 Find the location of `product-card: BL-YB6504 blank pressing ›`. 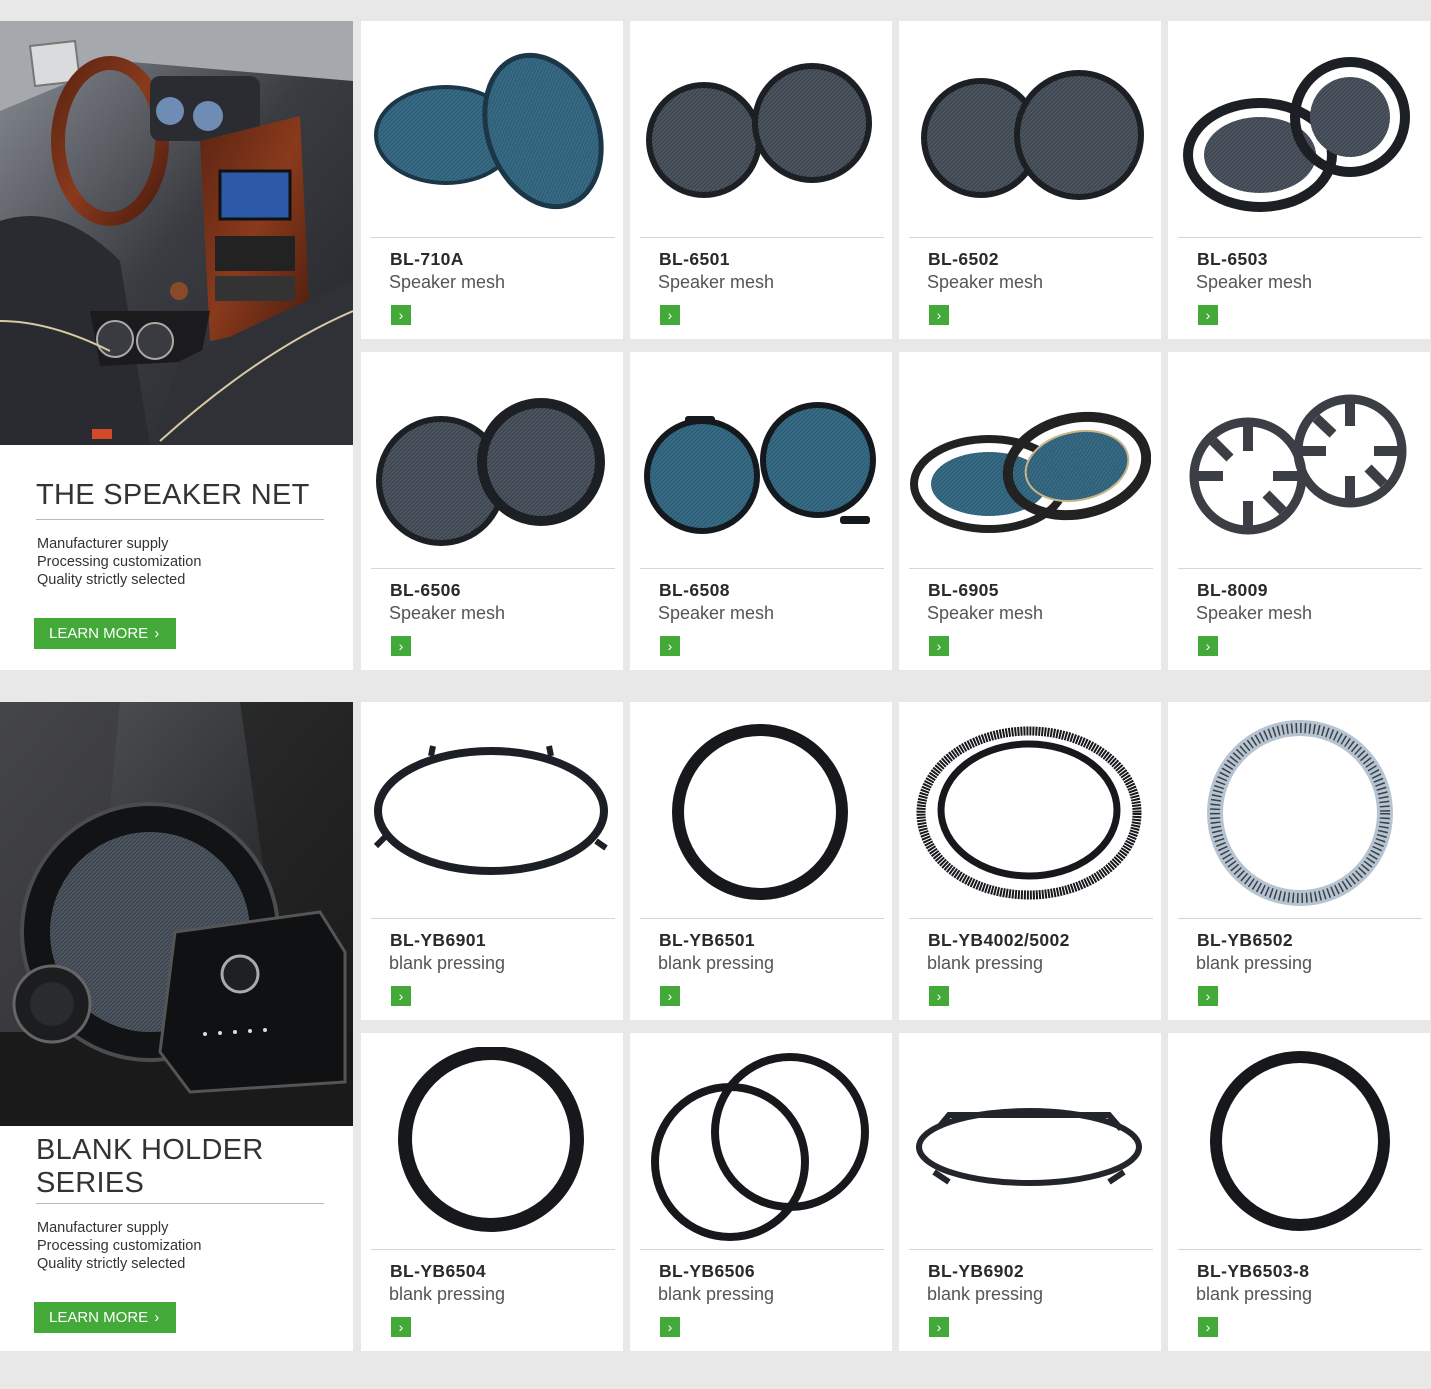

product-card: BL-YB6504 blank pressing › is located at coordinates (492, 1192).